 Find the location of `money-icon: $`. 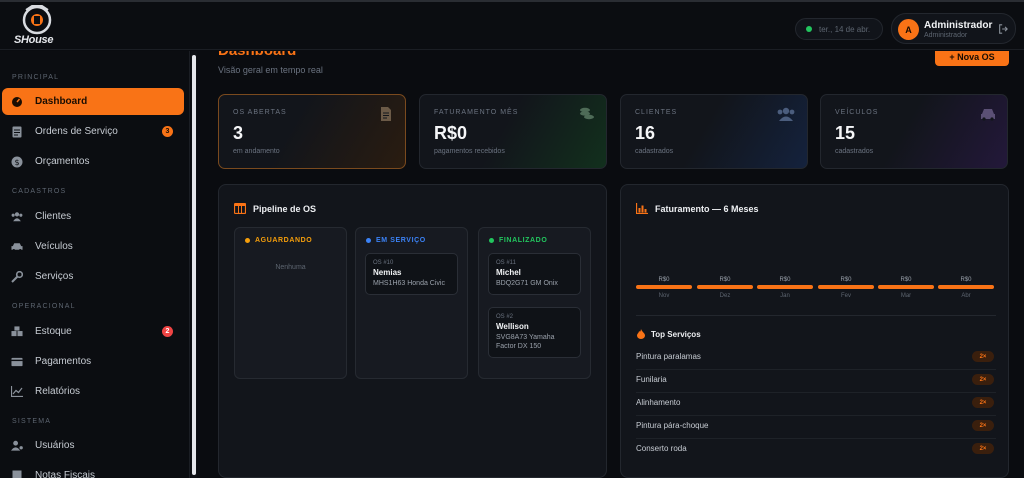

money-icon: $ is located at coordinates (17, 162).